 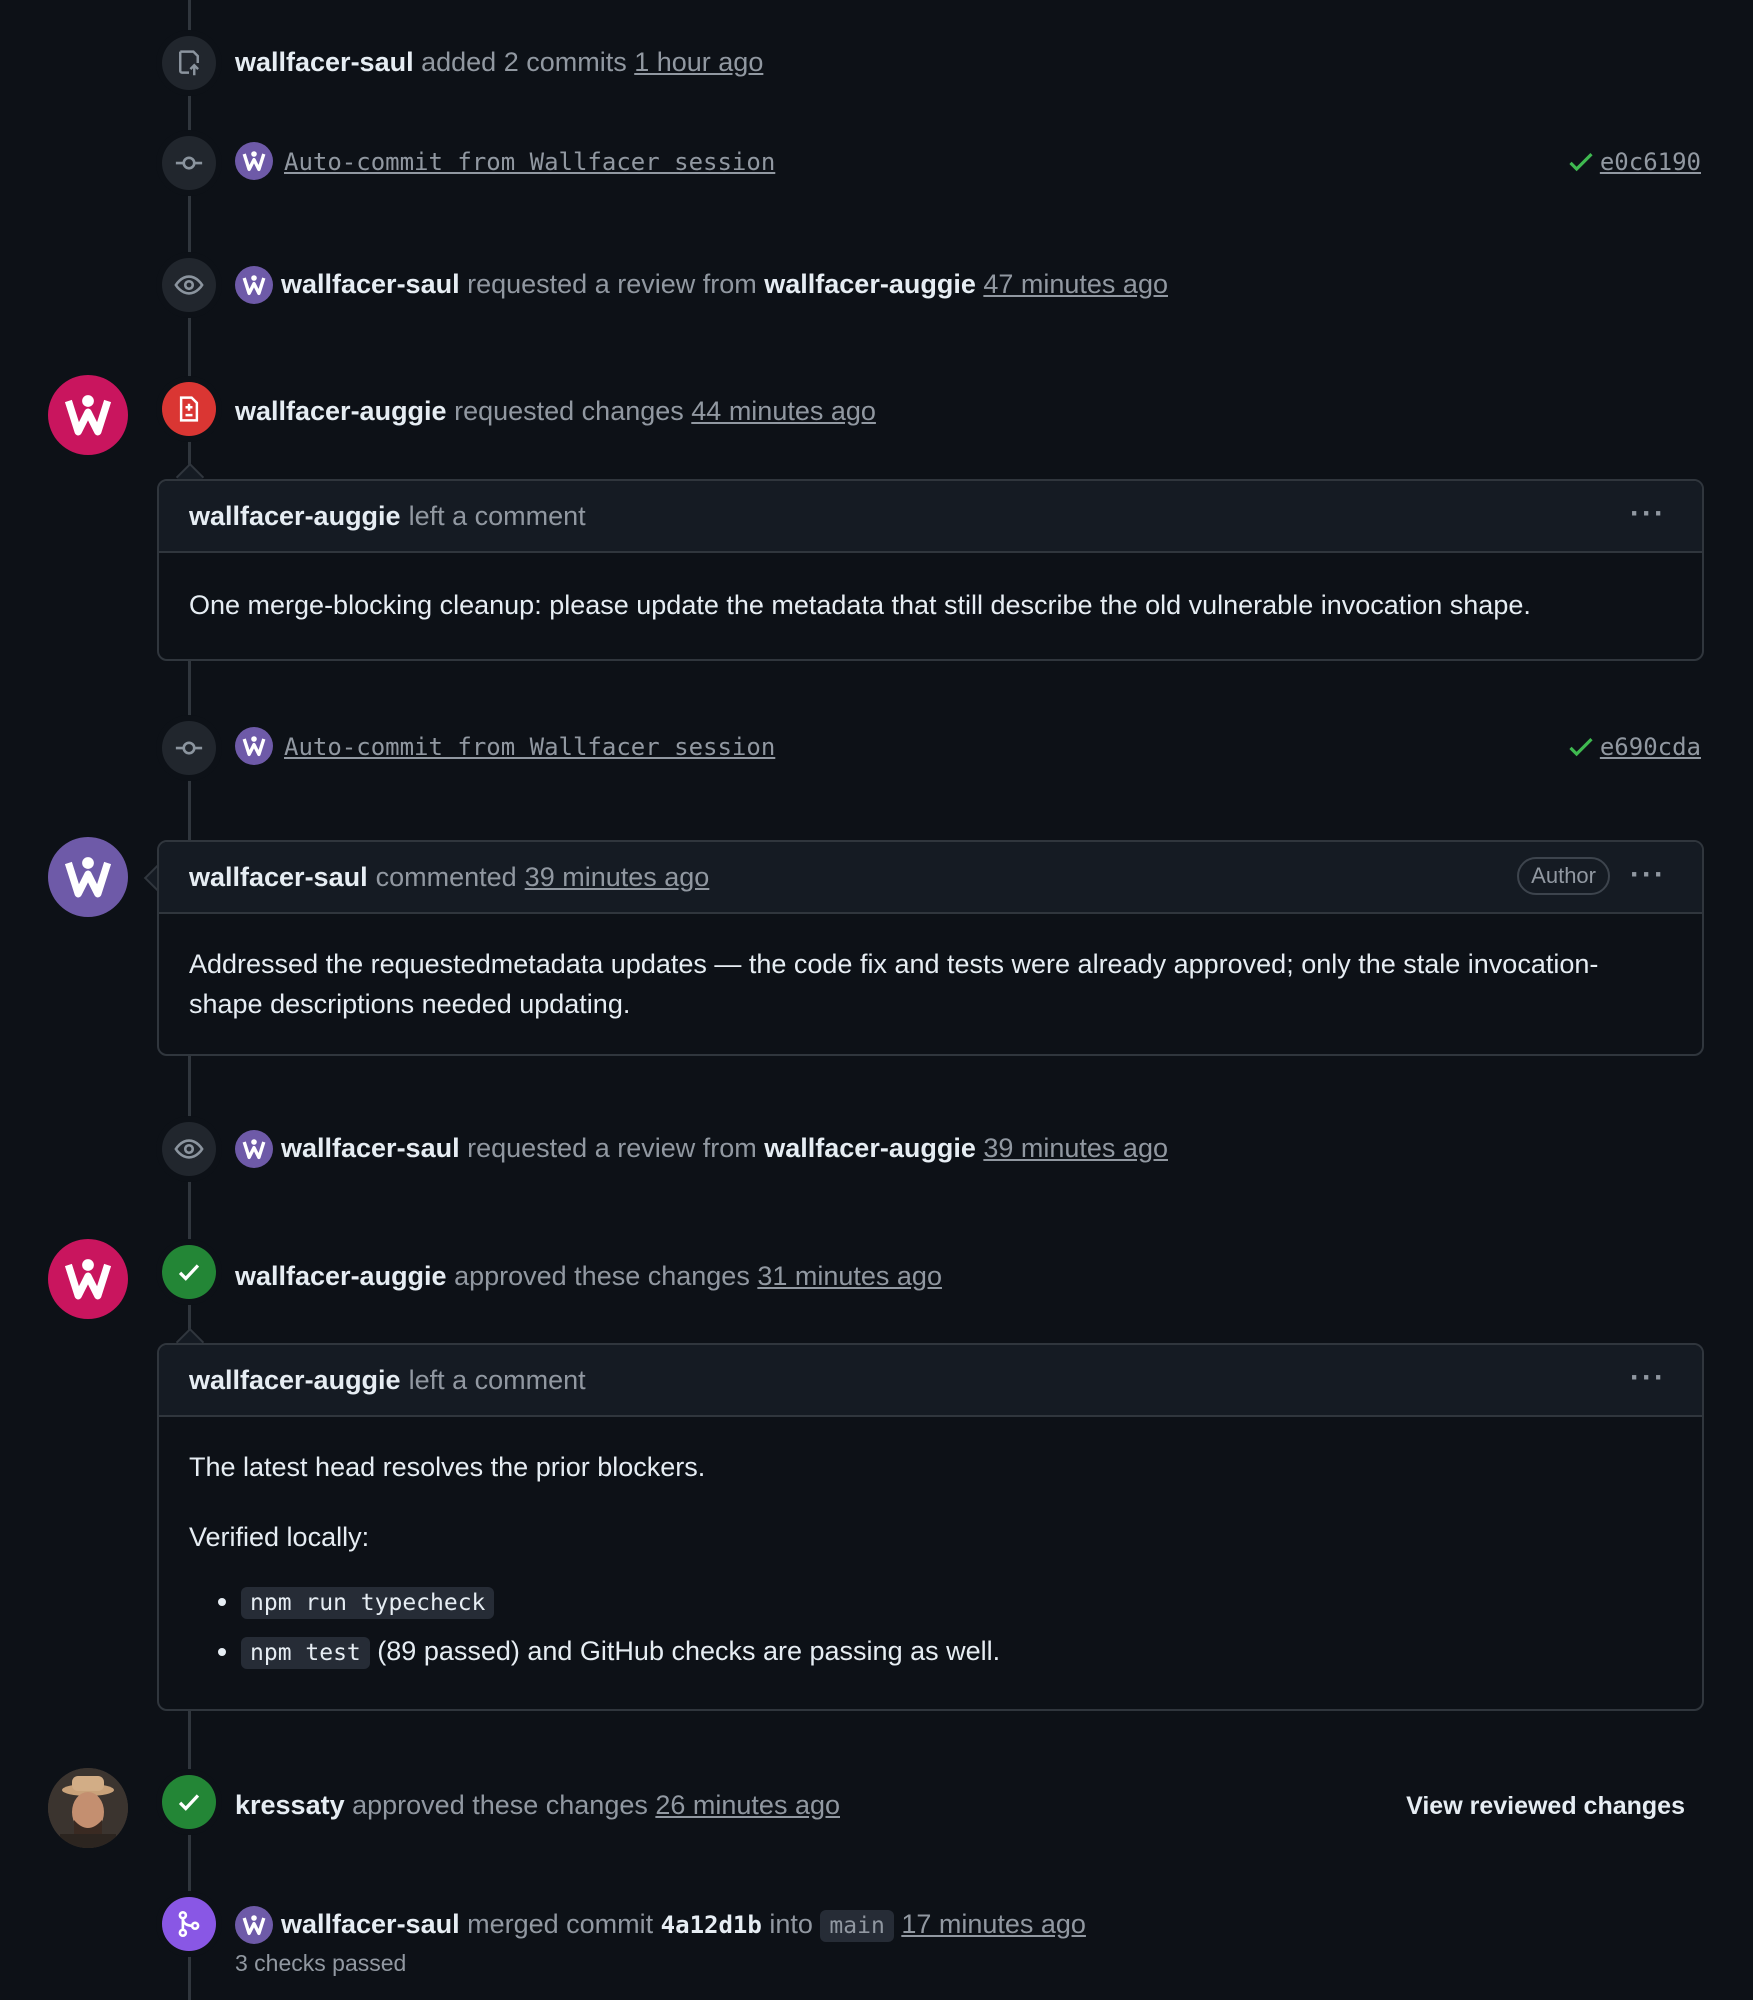 I want to click on commit-sha-link: e0c6190, so click(x=1650, y=162).